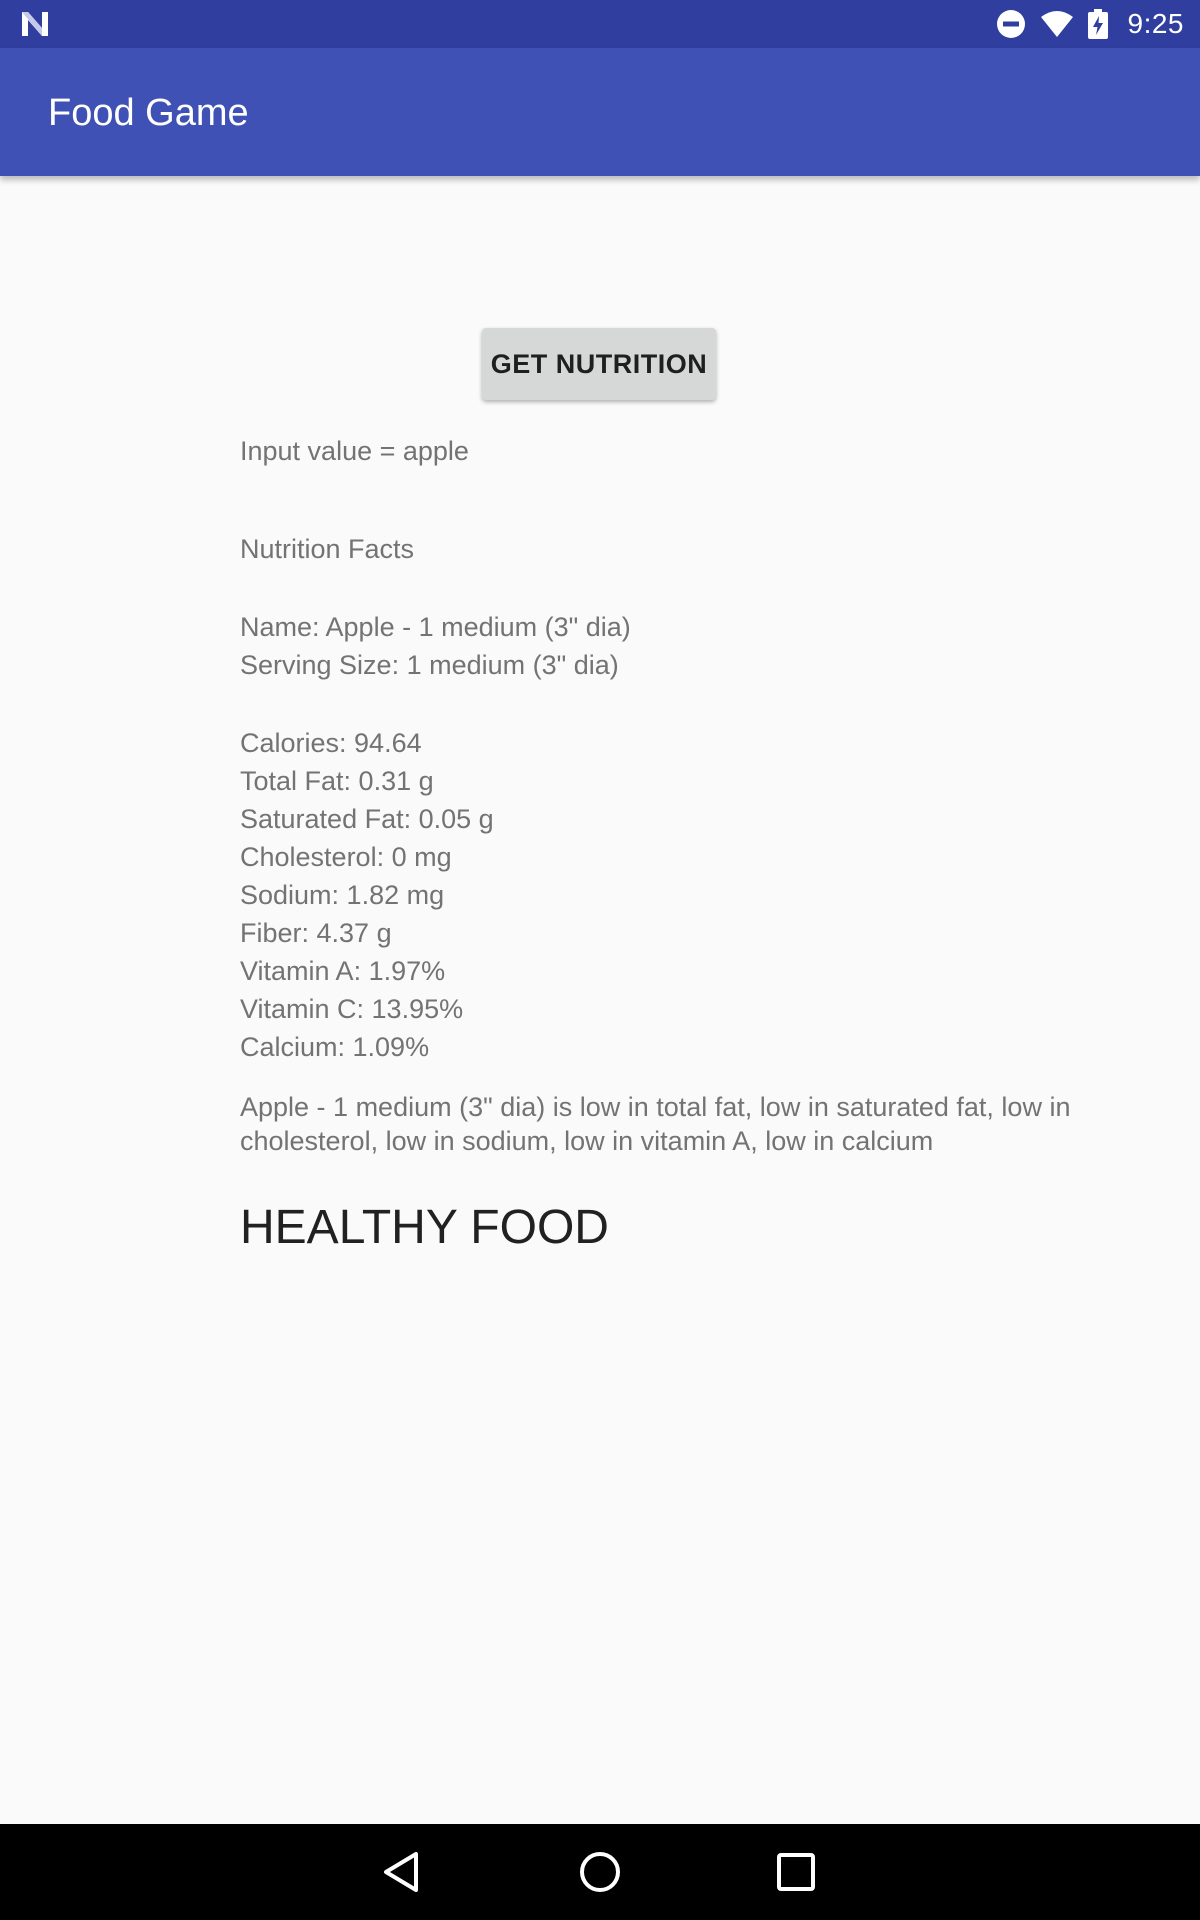 This screenshot has width=1200, height=1920. Describe the element at coordinates (35, 24) in the screenshot. I see `notification-n-icon` at that location.